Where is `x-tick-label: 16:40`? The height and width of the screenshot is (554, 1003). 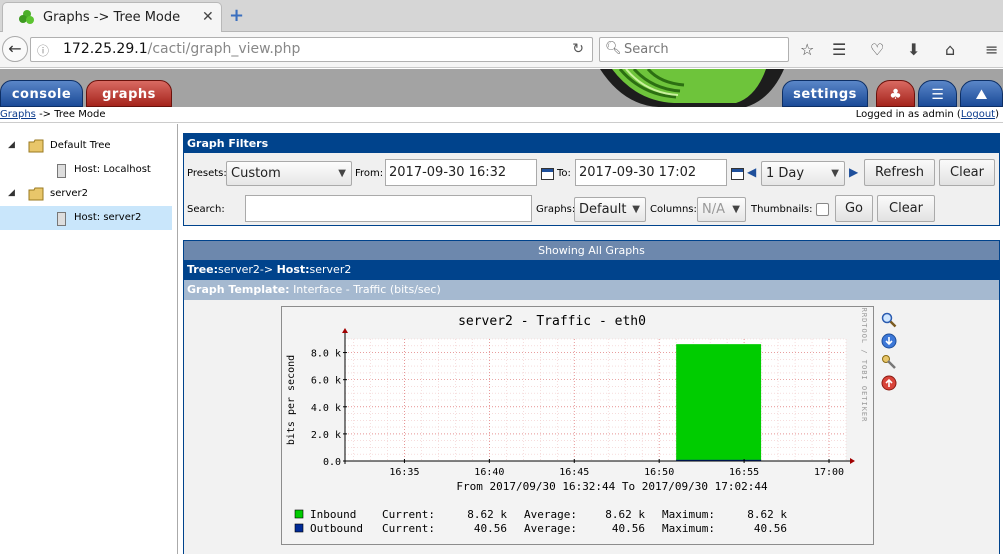
x-tick-label: 16:40 is located at coordinates (489, 472).